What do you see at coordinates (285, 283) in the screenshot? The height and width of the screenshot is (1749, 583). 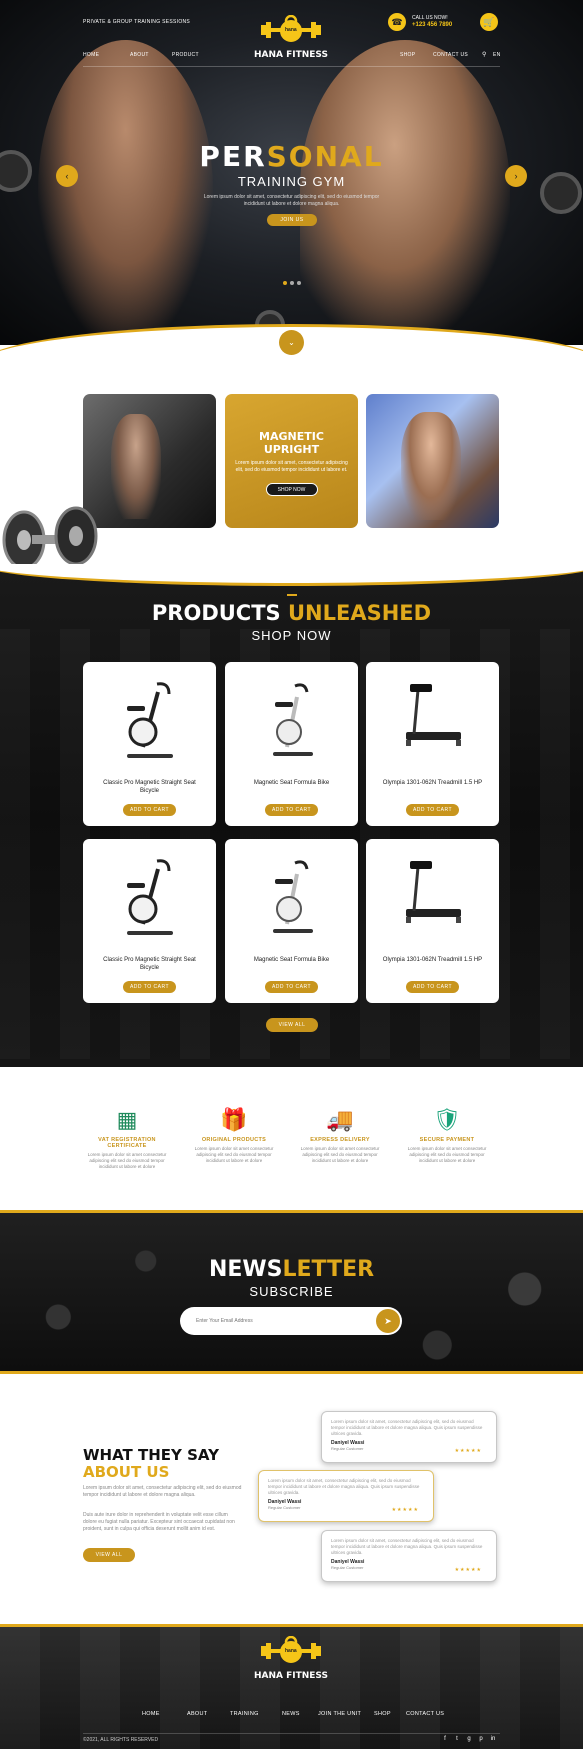 I see `slider-dot-active` at bounding box center [285, 283].